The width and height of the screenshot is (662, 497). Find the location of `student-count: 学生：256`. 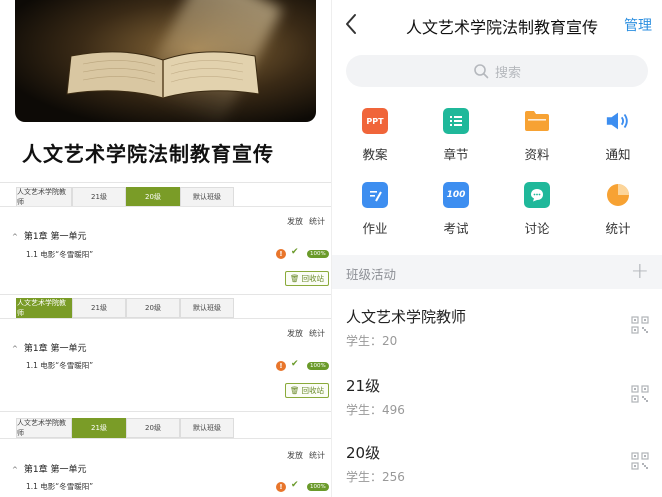

student-count: 学生：256 is located at coordinates (375, 477).